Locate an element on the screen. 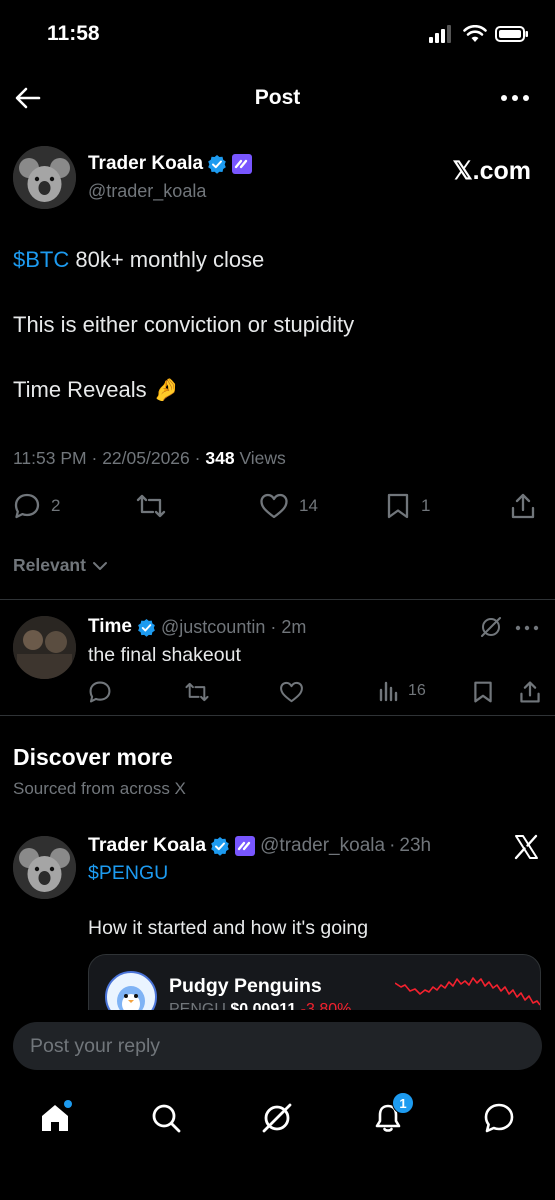  reply-count: 2 is located at coordinates (56, 505).